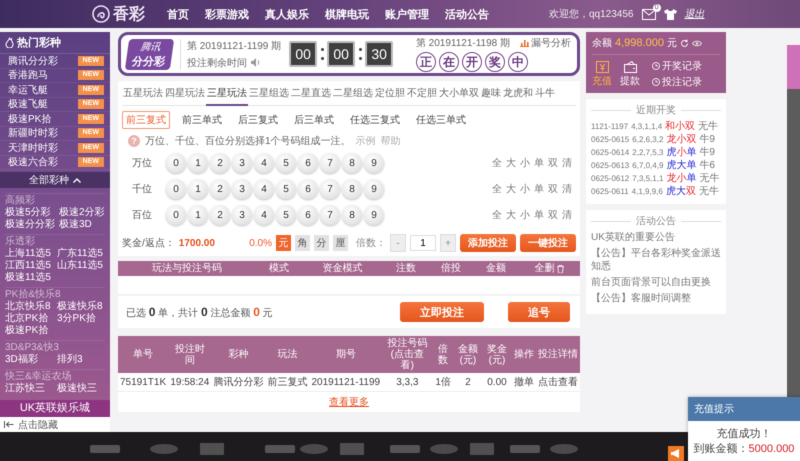 Image resolution: width=800 pixels, height=461 pixels. I want to click on play-tab: 二星组选, so click(353, 94).